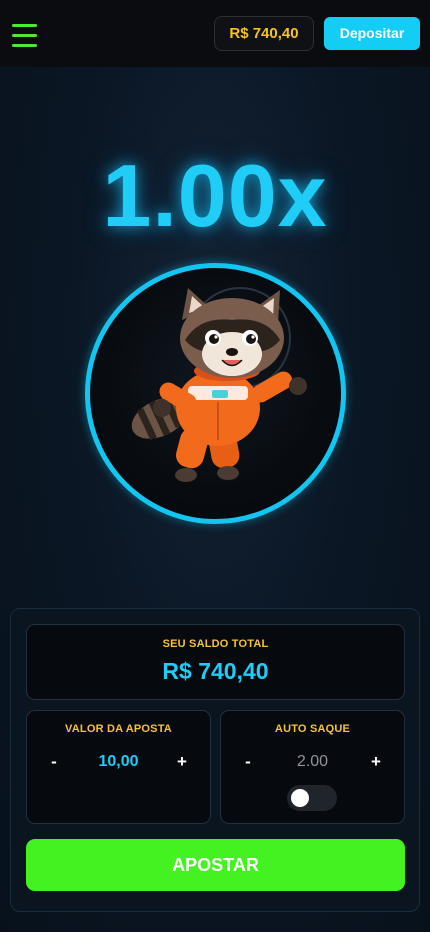 Image resolution: width=430 pixels, height=932 pixels. I want to click on total-balance-label: SEU SALDO TOTAL, so click(215, 644).